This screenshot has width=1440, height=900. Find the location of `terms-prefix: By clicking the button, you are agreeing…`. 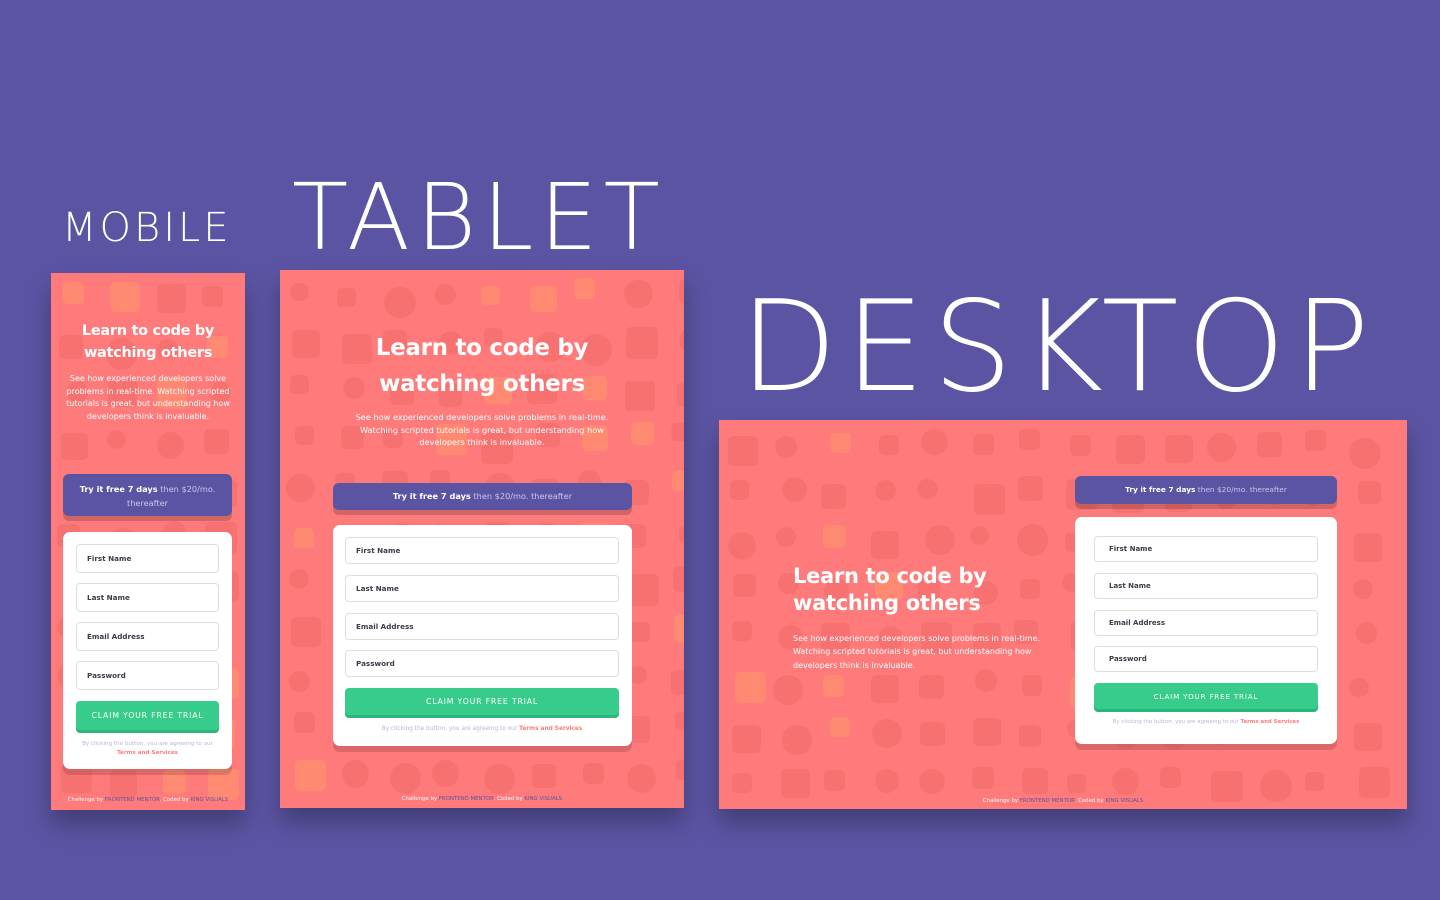

terms-prefix: By clicking the button, you are agreeing… is located at coordinates (1175, 722).